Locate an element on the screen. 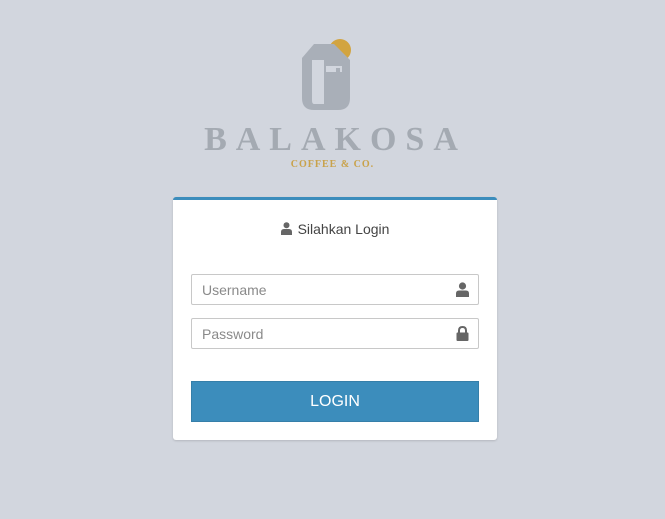  login-button: LOGIN is located at coordinates (335, 401).